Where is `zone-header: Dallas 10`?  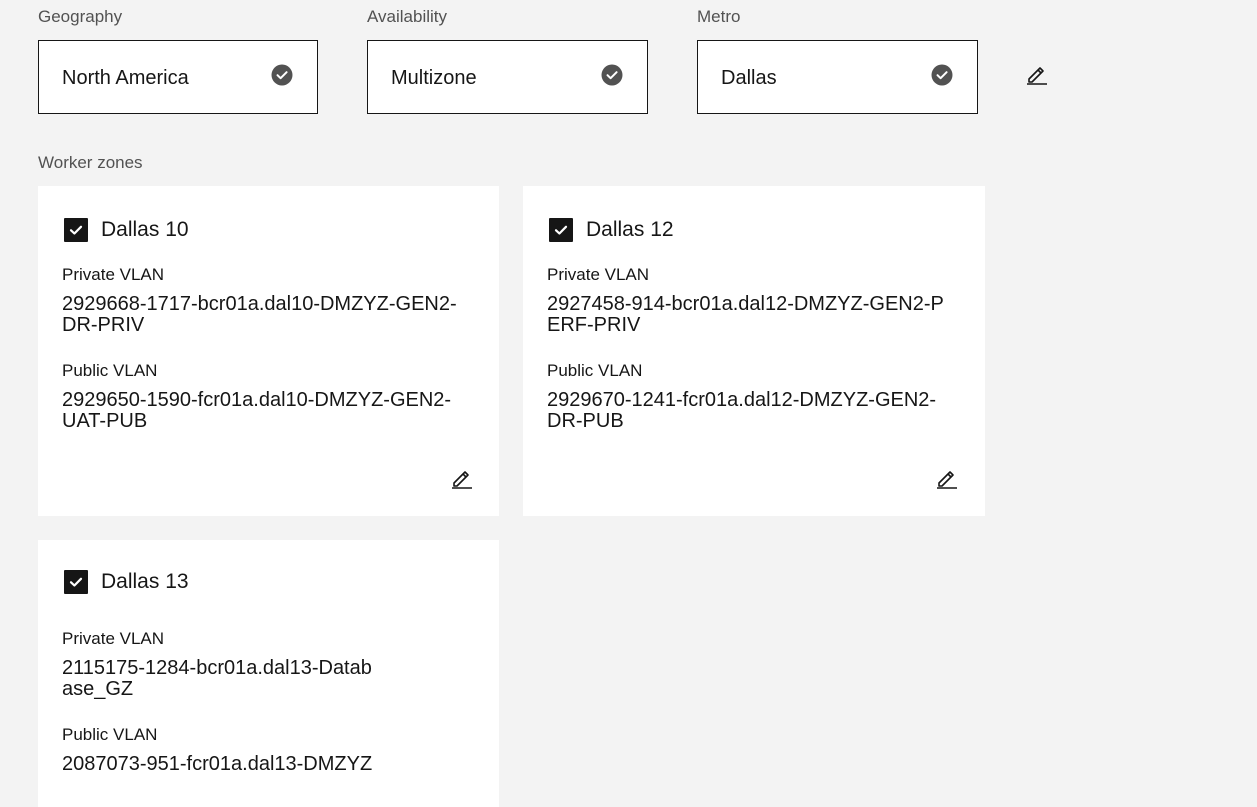 zone-header: Dallas 10 is located at coordinates (126, 230).